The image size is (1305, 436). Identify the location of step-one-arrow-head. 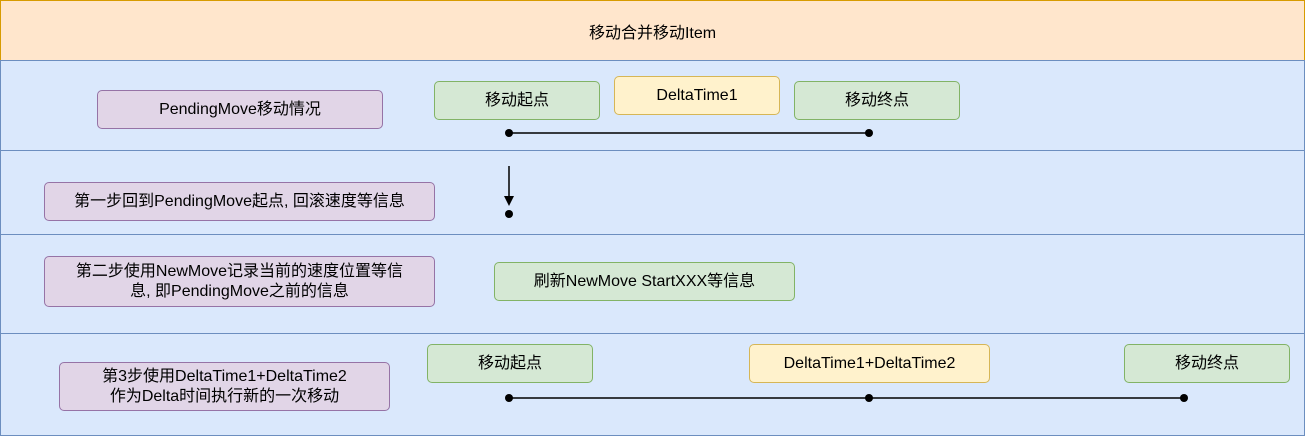
(509, 201).